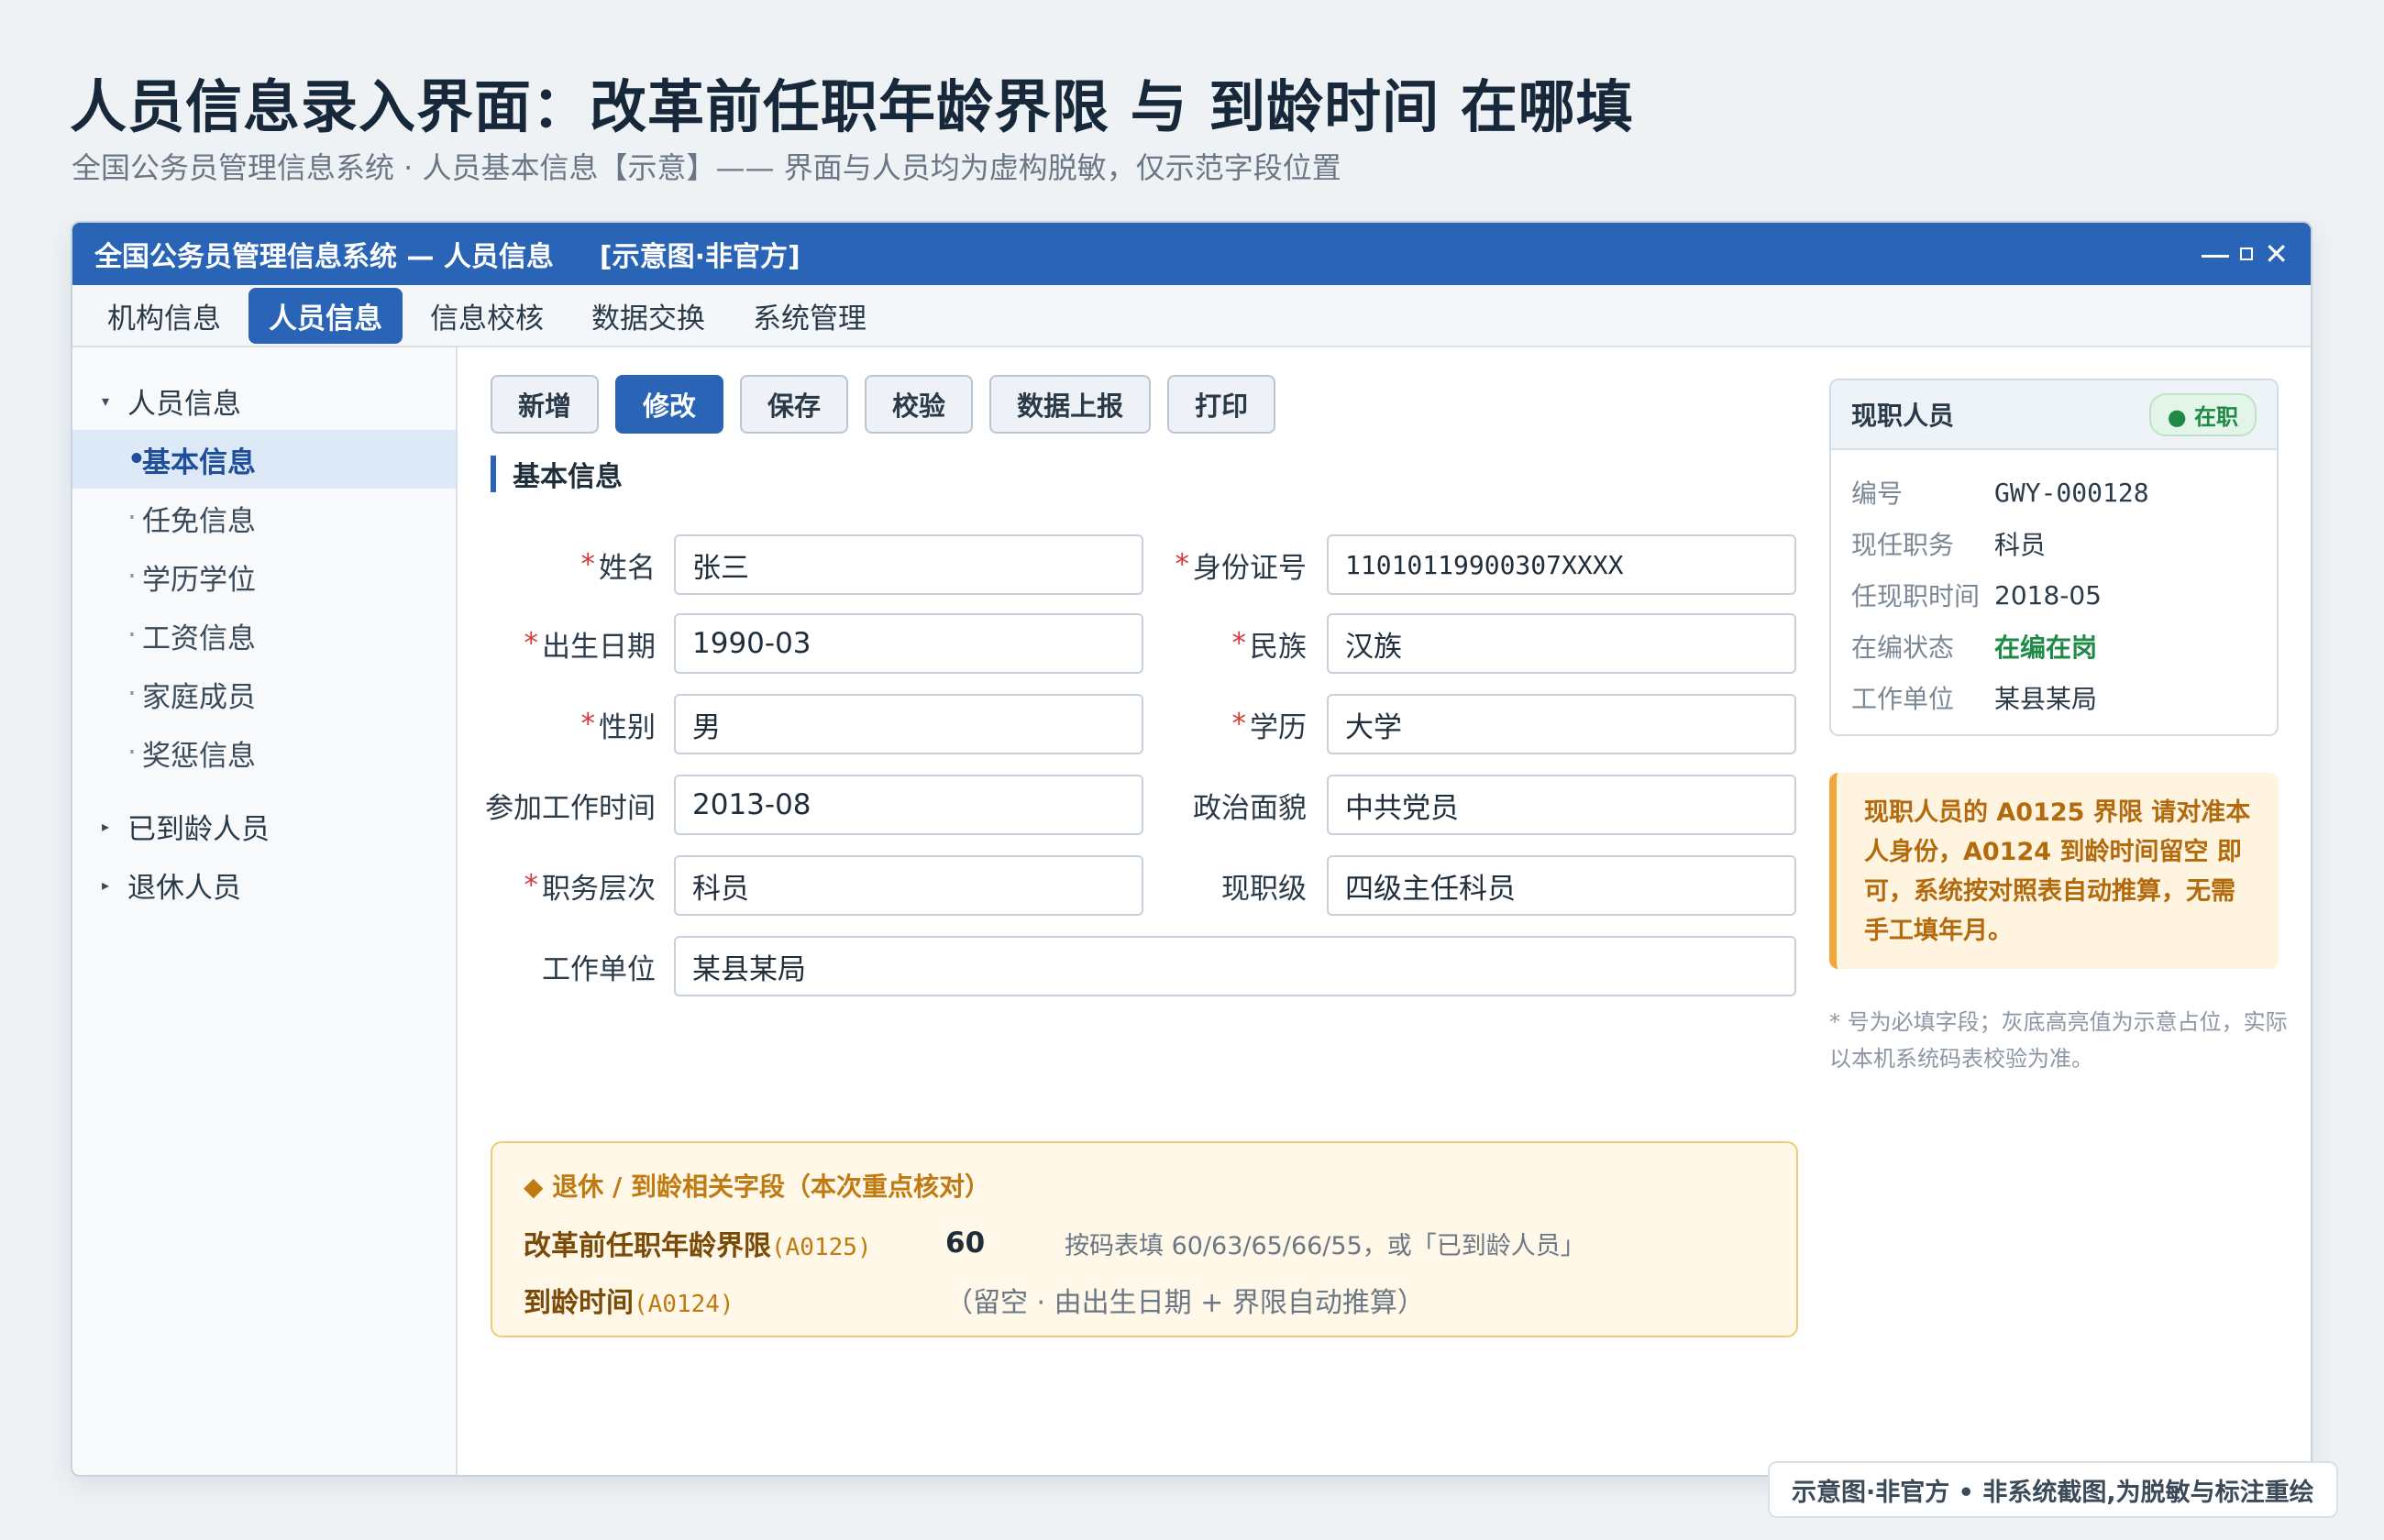  What do you see at coordinates (1235, 966) in the screenshot?
I see `unit-field: 某县某局` at bounding box center [1235, 966].